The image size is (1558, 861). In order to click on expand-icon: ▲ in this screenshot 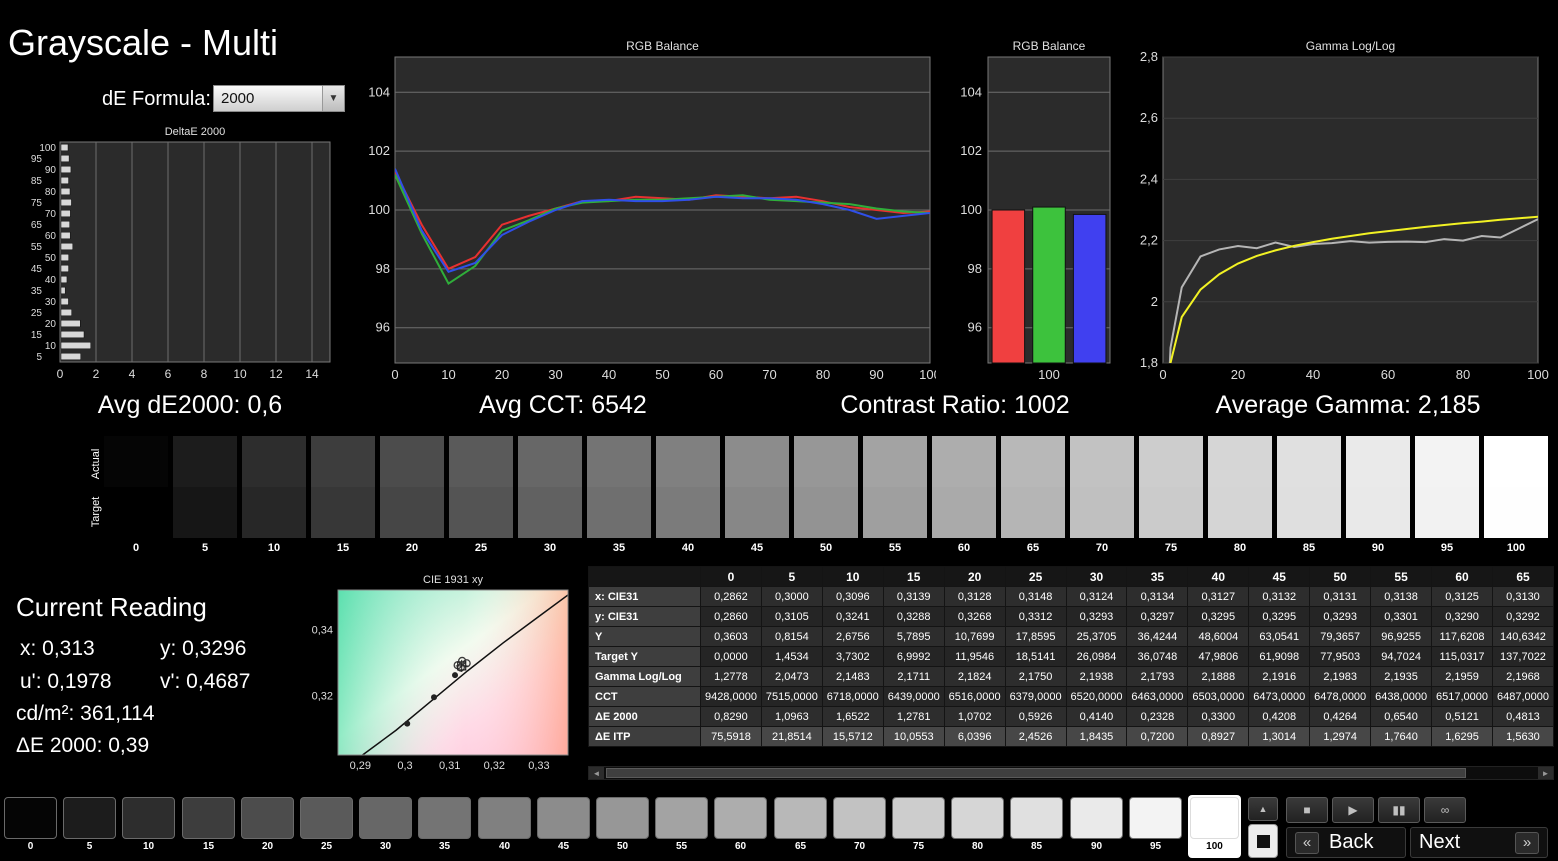, I will do `click(1263, 809)`.